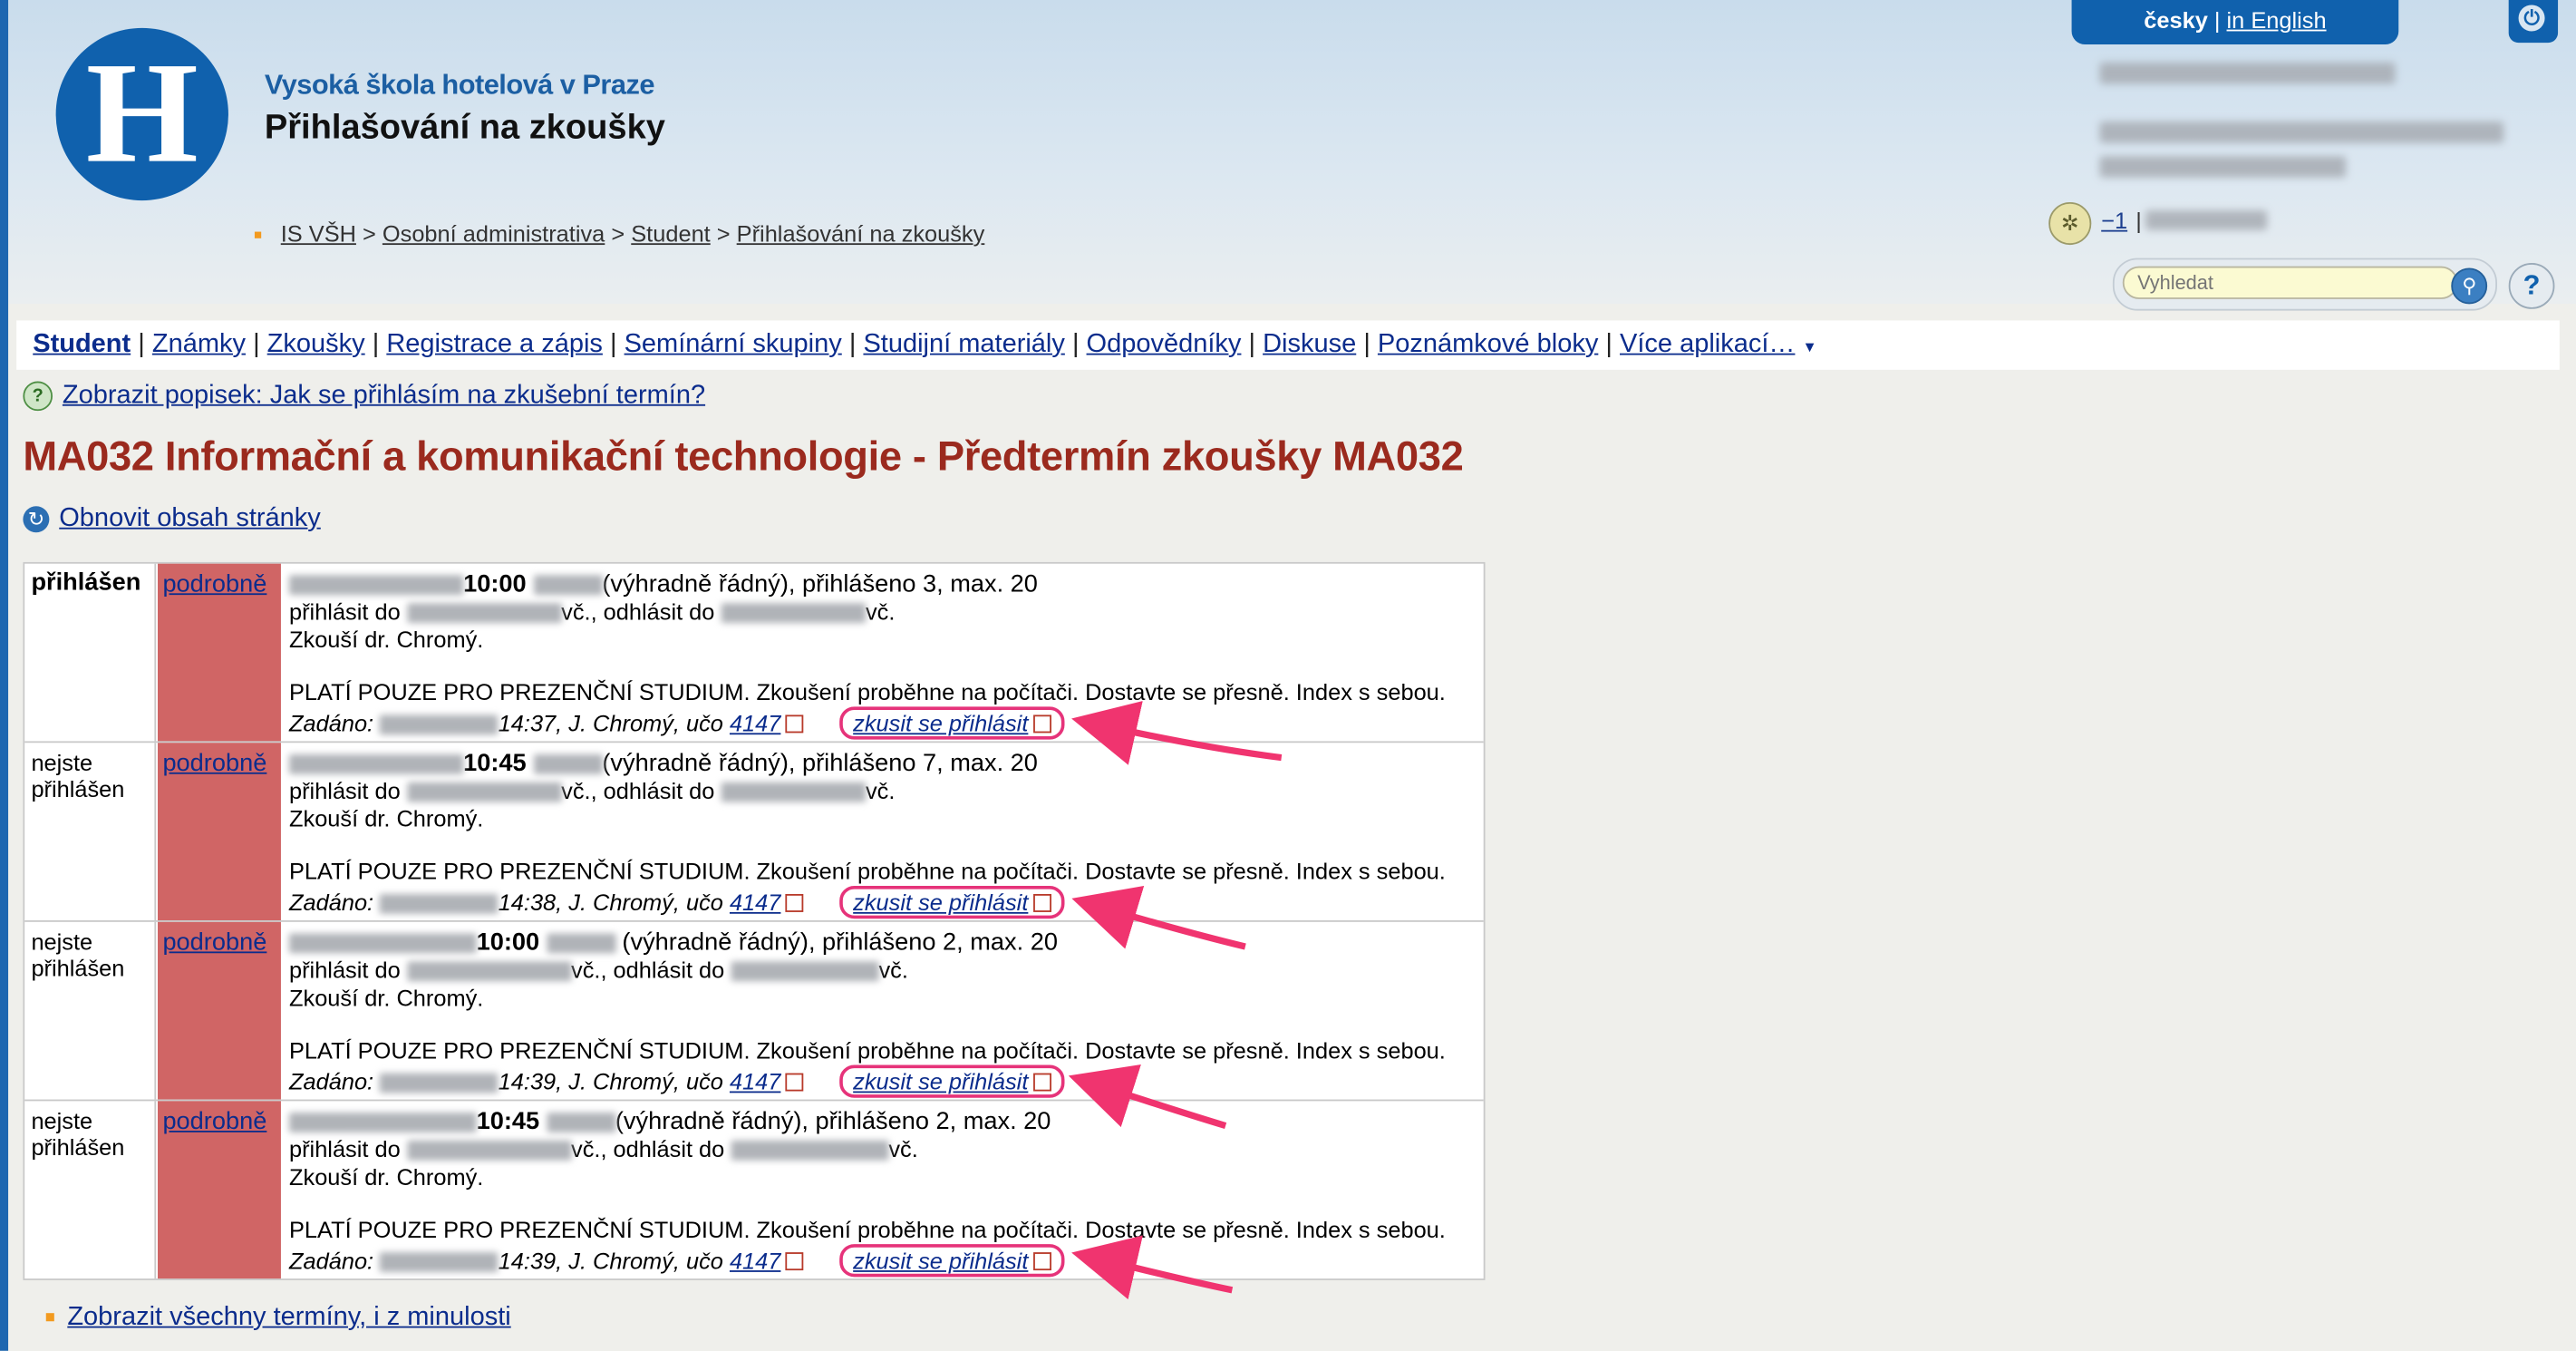 The height and width of the screenshot is (1351, 2576). What do you see at coordinates (38, 396) in the screenshot?
I see `help-circle-icon: ?` at bounding box center [38, 396].